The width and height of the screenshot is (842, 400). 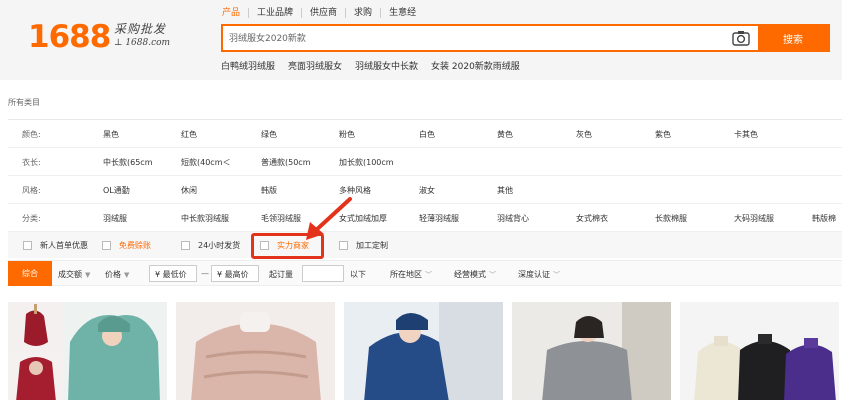 I want to click on search-box: 搜索, so click(x=525, y=38).